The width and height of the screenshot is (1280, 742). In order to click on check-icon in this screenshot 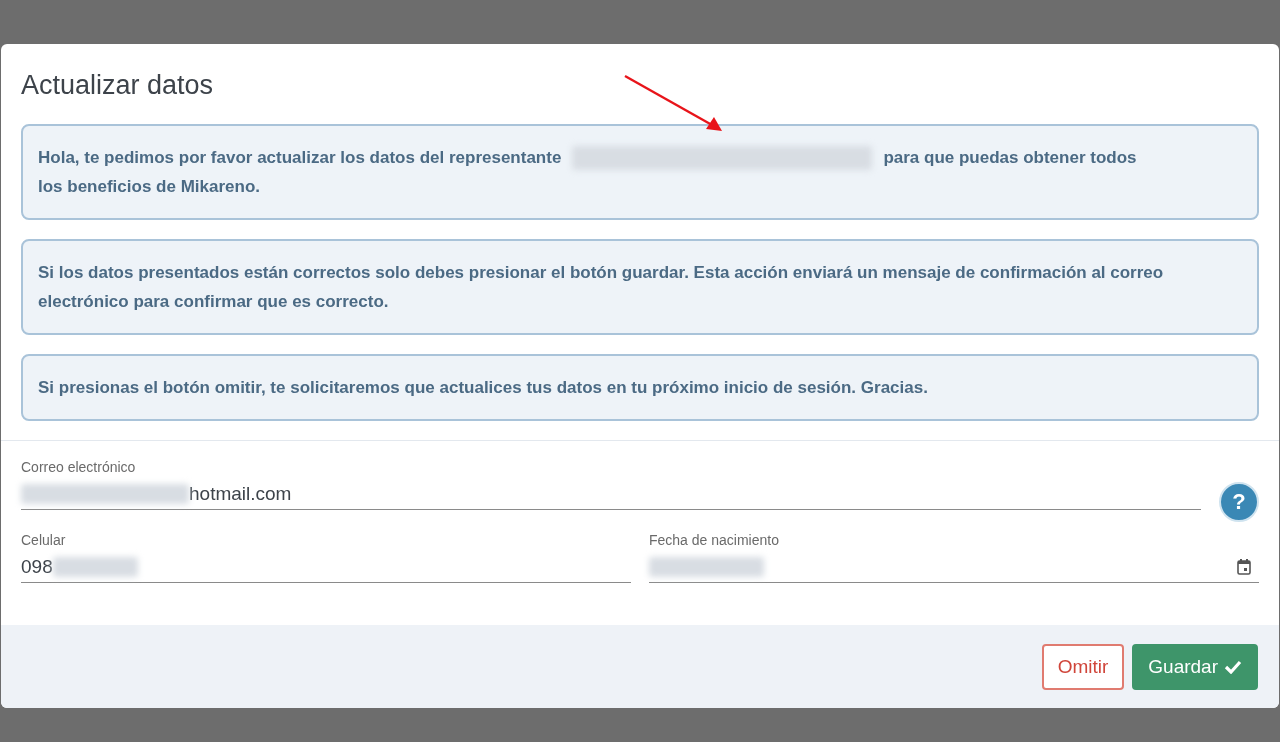, I will do `click(1233, 667)`.